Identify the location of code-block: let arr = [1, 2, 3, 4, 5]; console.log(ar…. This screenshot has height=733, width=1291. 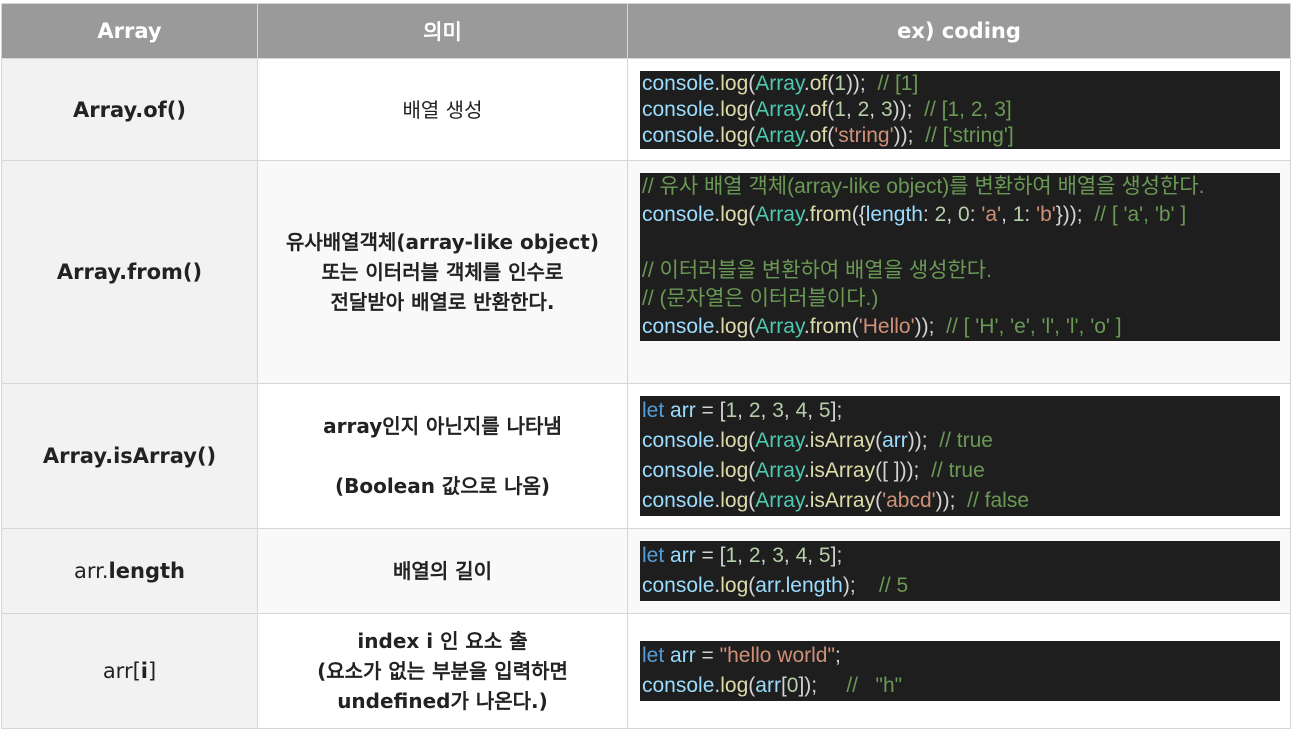
(960, 571).